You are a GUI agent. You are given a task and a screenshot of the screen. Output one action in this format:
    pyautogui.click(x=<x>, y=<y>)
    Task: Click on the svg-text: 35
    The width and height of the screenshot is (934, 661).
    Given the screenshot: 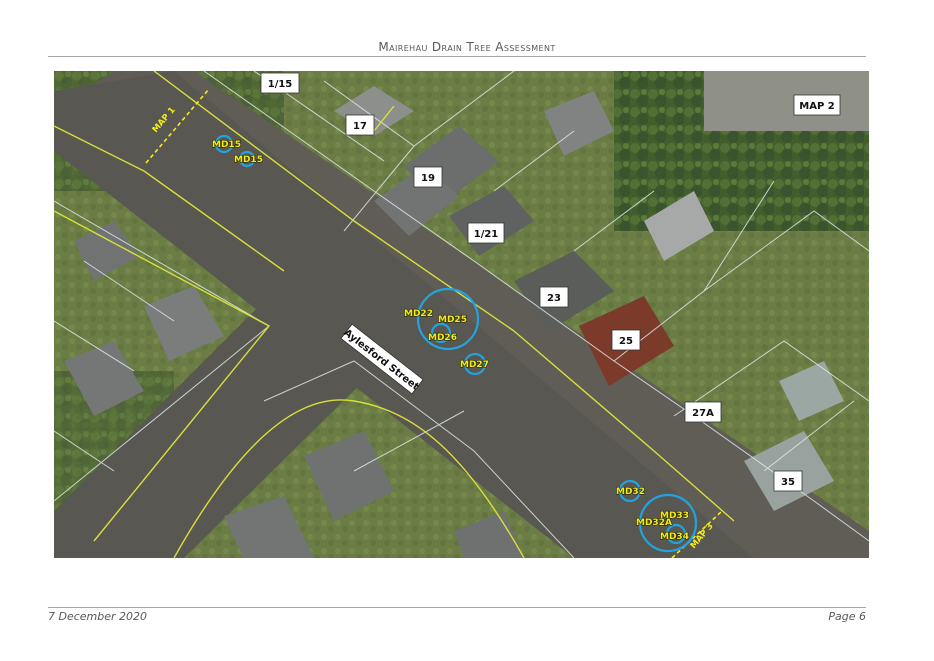 What is the action you would take?
    pyautogui.click(x=788, y=482)
    